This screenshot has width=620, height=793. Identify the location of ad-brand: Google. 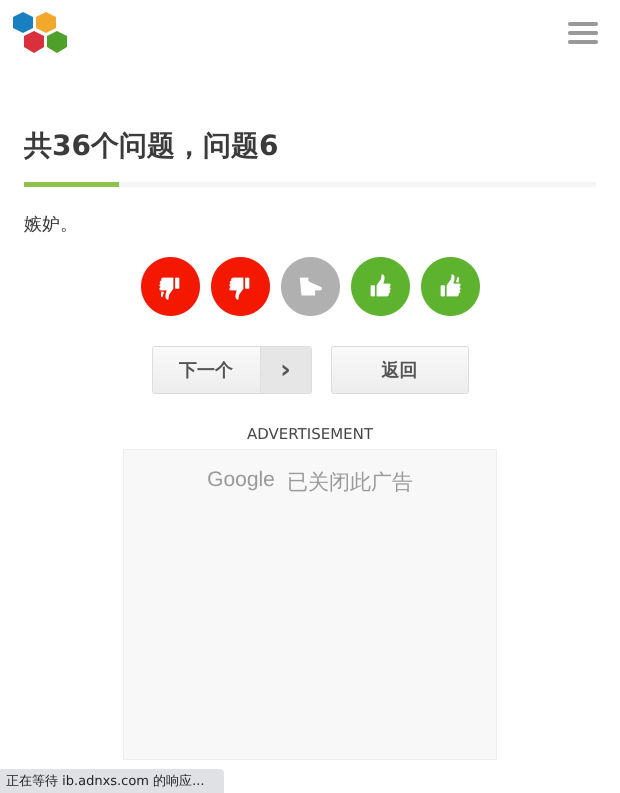
(241, 480).